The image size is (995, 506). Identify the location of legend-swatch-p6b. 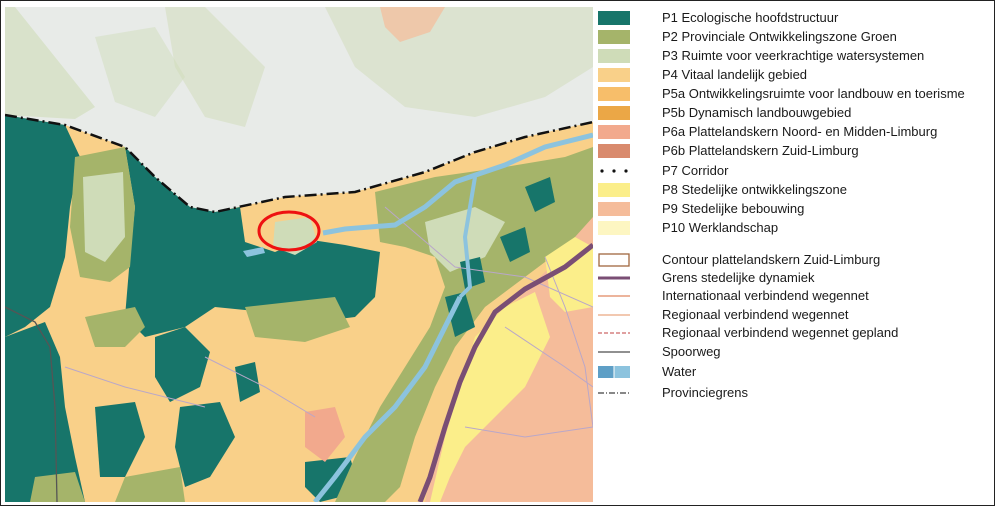
(614, 151).